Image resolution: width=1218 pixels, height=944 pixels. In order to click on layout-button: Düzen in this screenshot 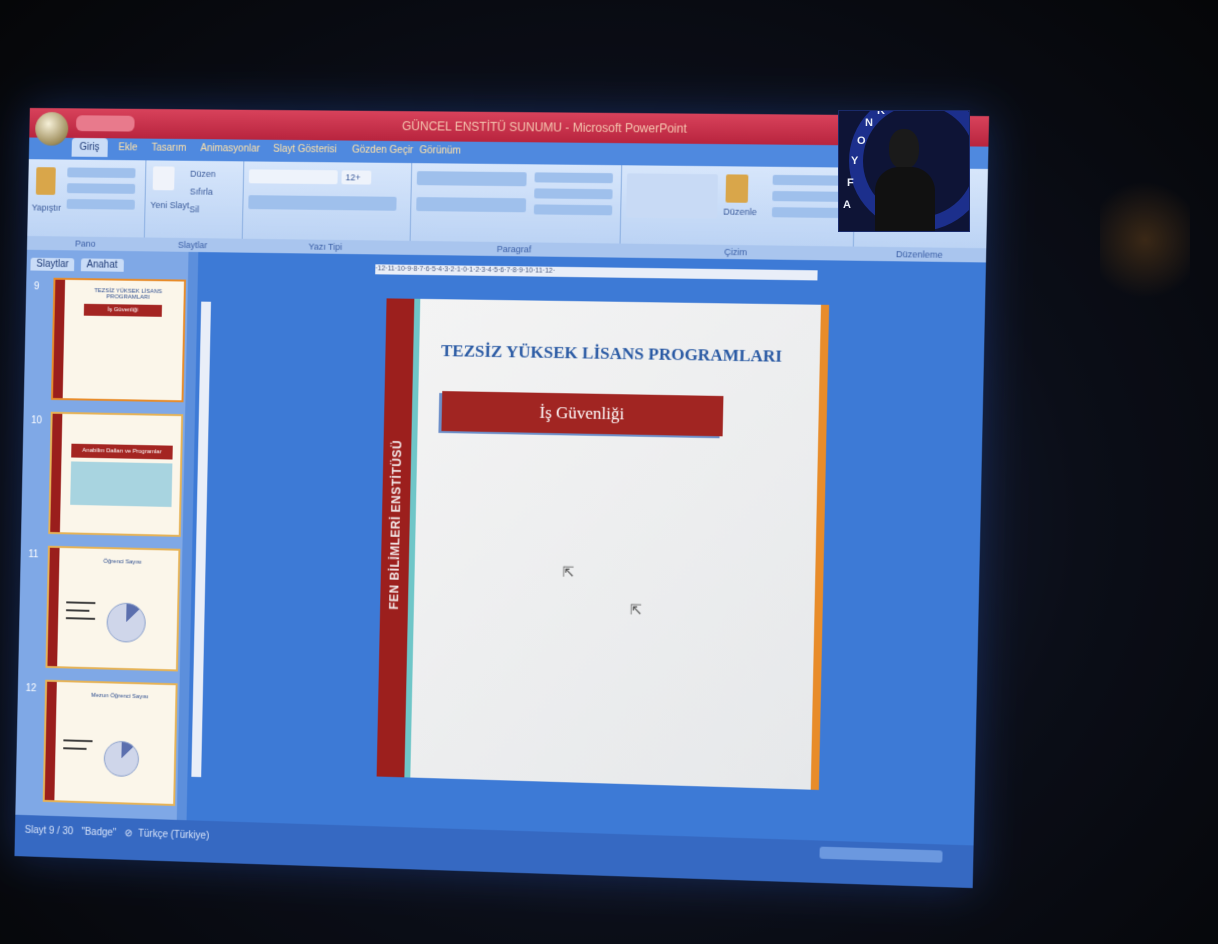, I will do `click(203, 174)`.